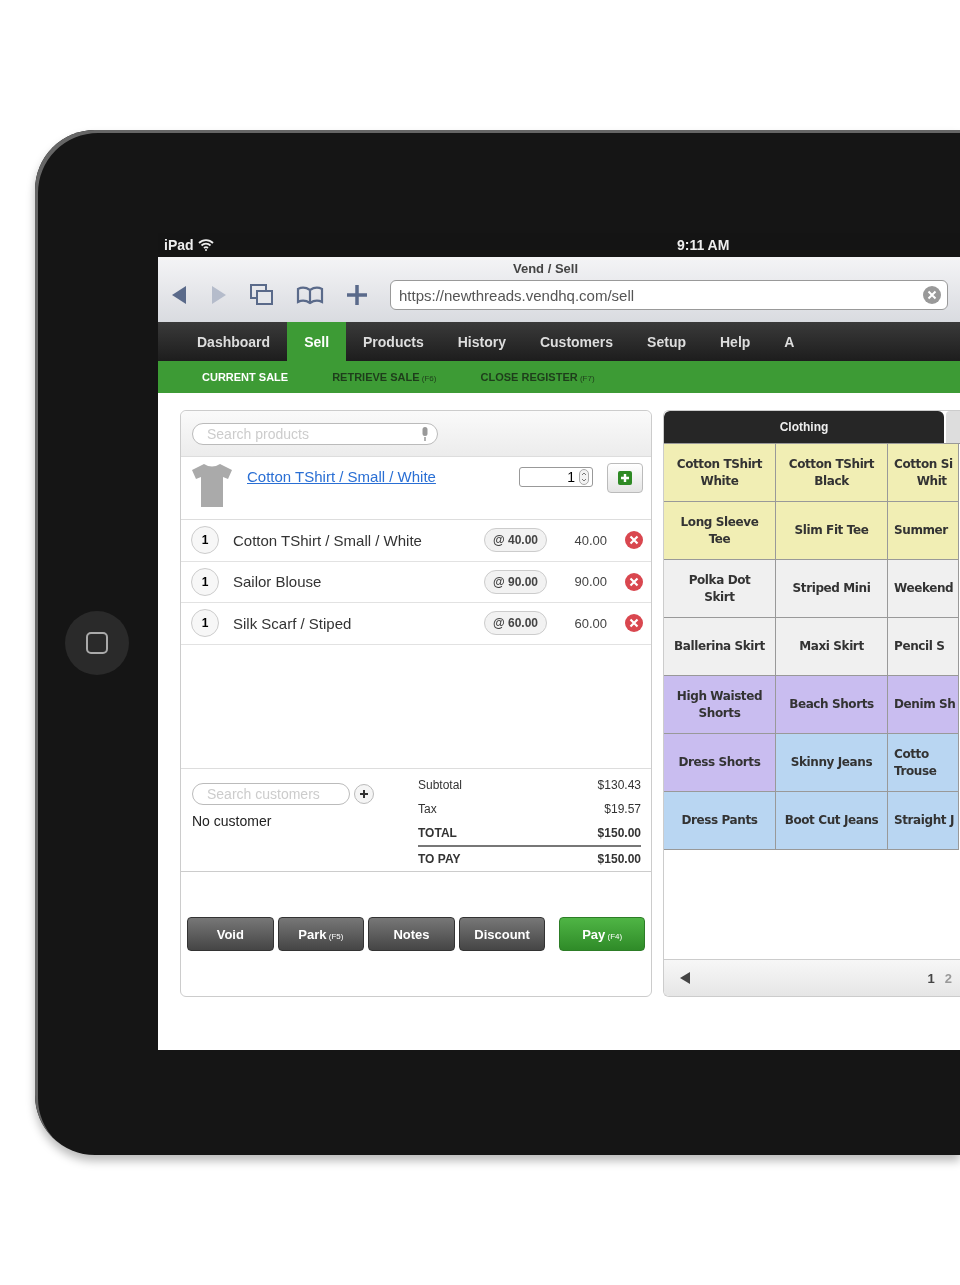 This screenshot has width=960, height=1285. Describe the element at coordinates (619, 785) in the screenshot. I see `total-value: $130.43` at that location.